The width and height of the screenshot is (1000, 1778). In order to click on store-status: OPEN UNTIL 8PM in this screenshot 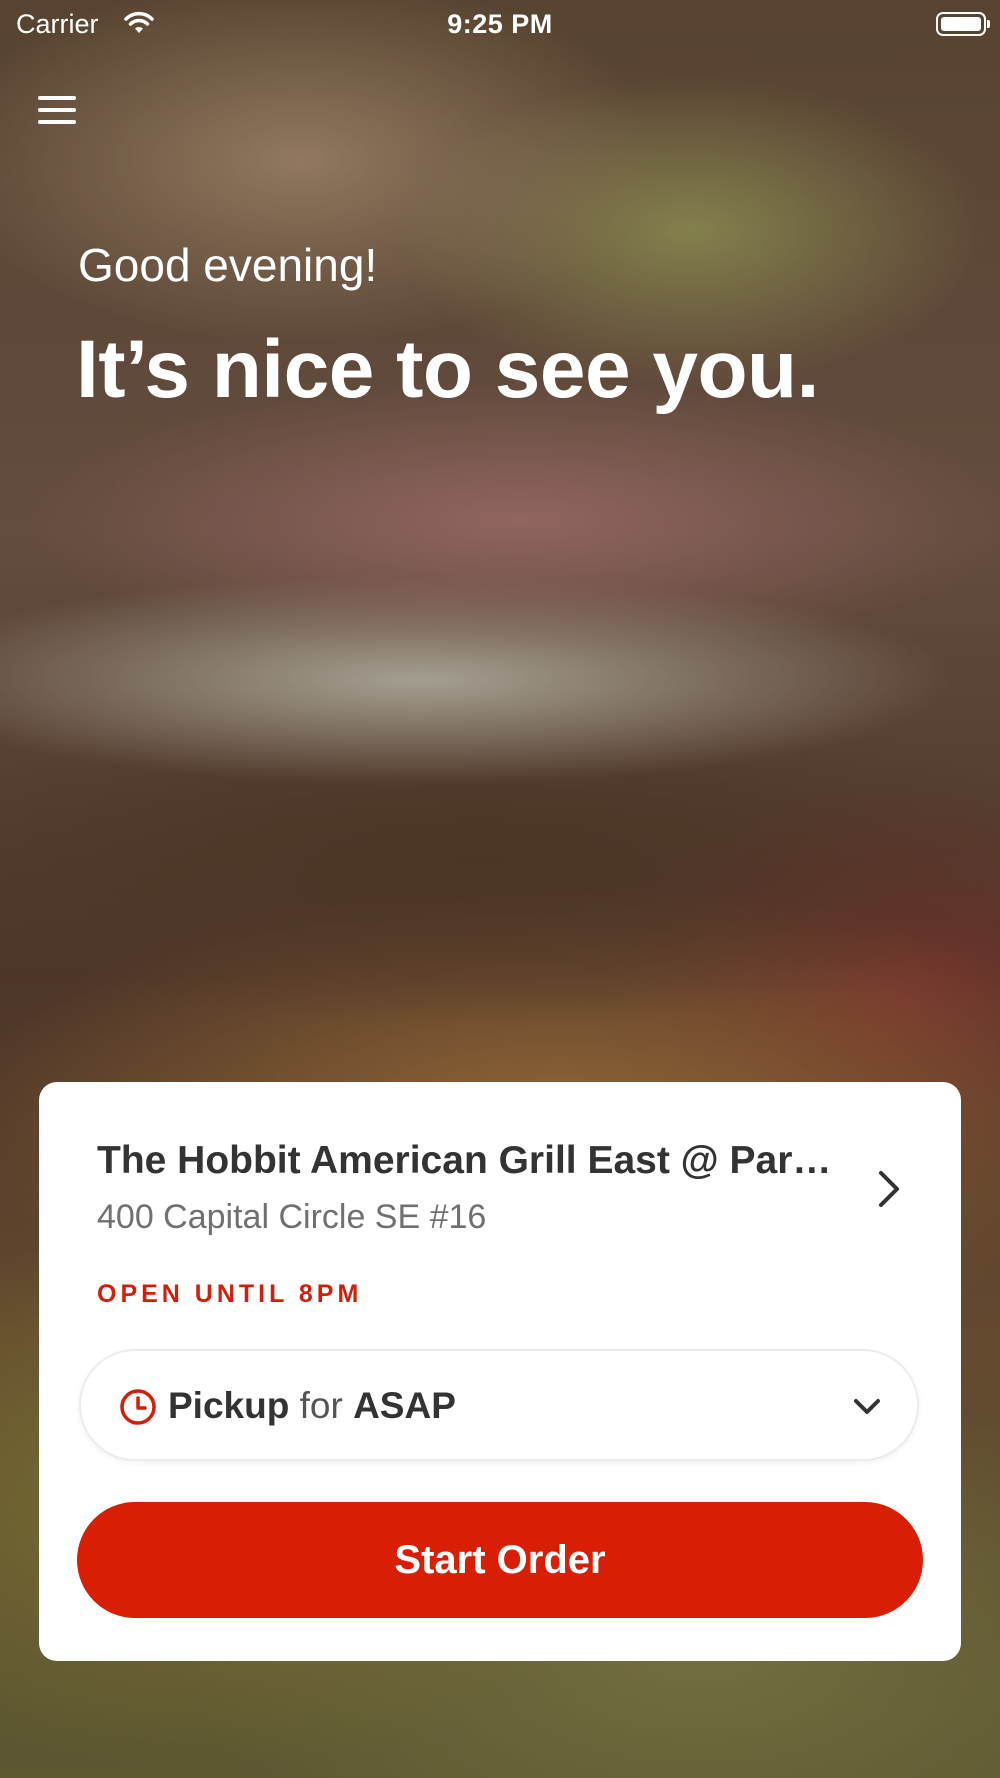, I will do `click(230, 1294)`.